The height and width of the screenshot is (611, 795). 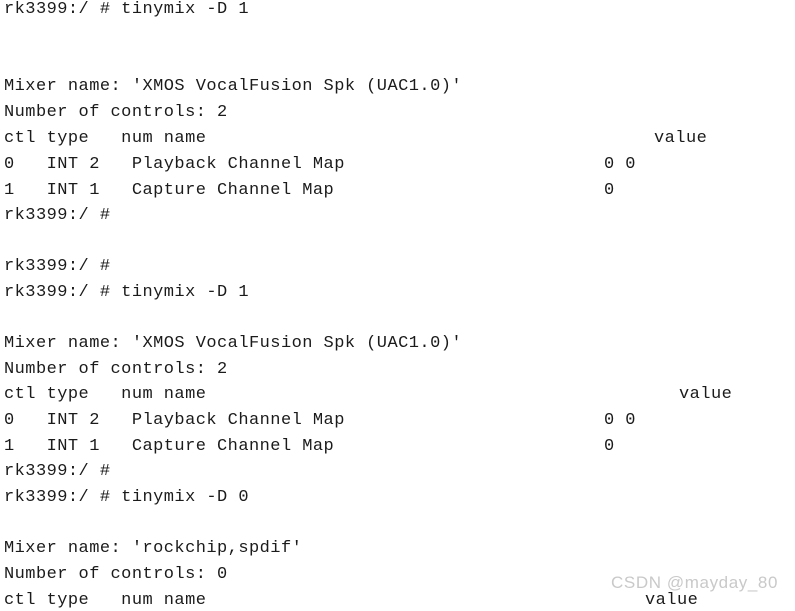 I want to click on terminal-line-text: Mixer name: 'rockchip,spdif', so click(x=153, y=548).